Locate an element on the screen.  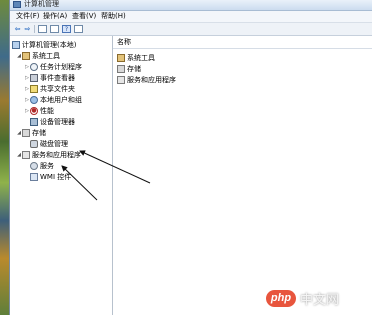
toolbar: ⇦ ⇨ ? is located at coordinates (191, 29).